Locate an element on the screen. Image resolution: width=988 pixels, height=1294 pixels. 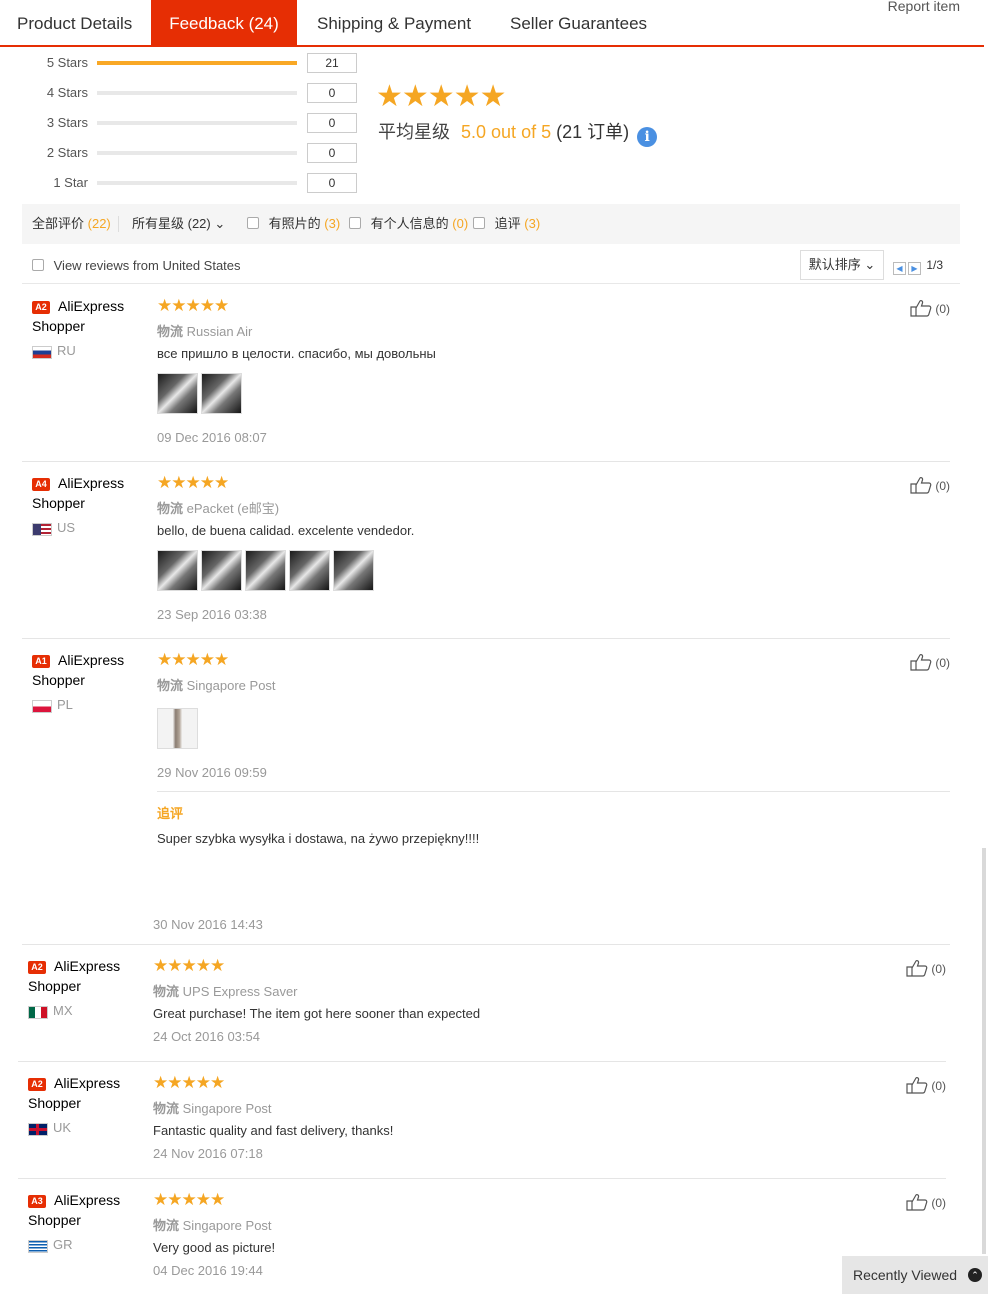
rating-count: 21 is located at coordinates (332, 63).